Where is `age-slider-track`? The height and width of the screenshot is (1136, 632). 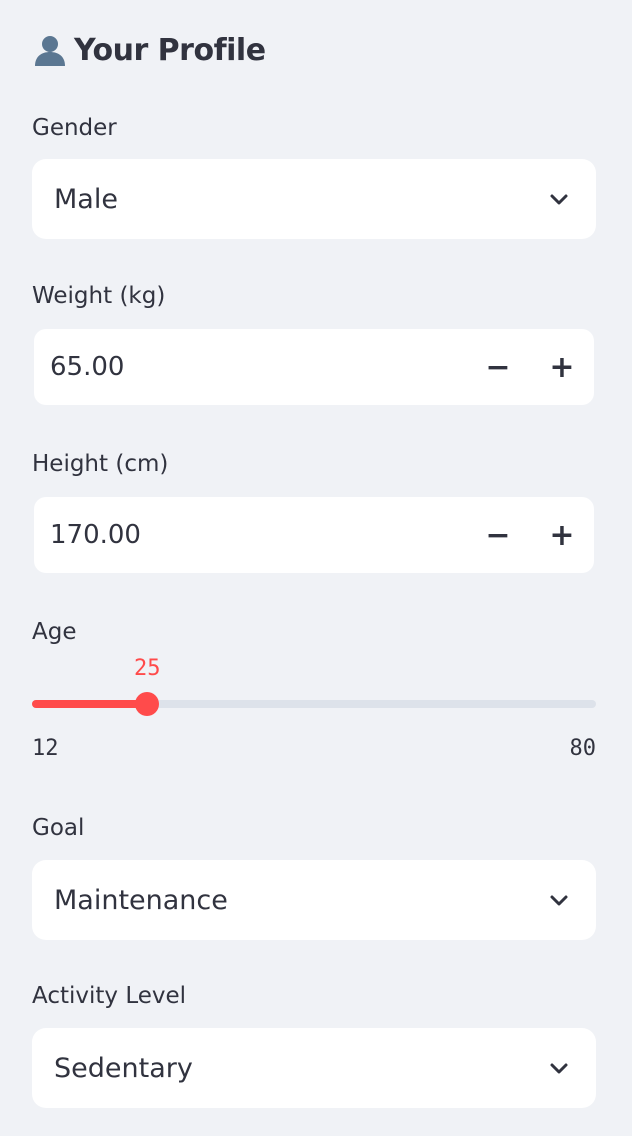
age-slider-track is located at coordinates (314, 704).